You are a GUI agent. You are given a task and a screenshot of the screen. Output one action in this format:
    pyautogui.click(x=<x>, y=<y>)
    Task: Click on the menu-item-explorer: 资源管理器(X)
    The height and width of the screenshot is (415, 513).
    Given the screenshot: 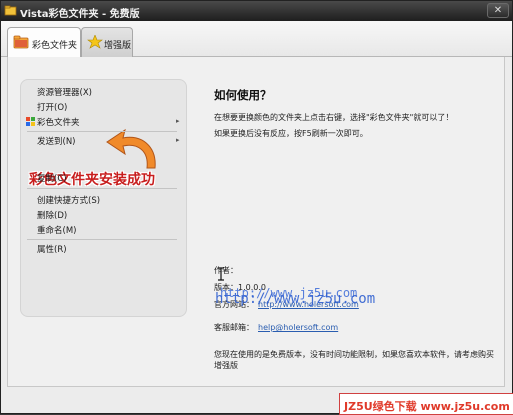 What is the action you would take?
    pyautogui.click(x=64, y=93)
    